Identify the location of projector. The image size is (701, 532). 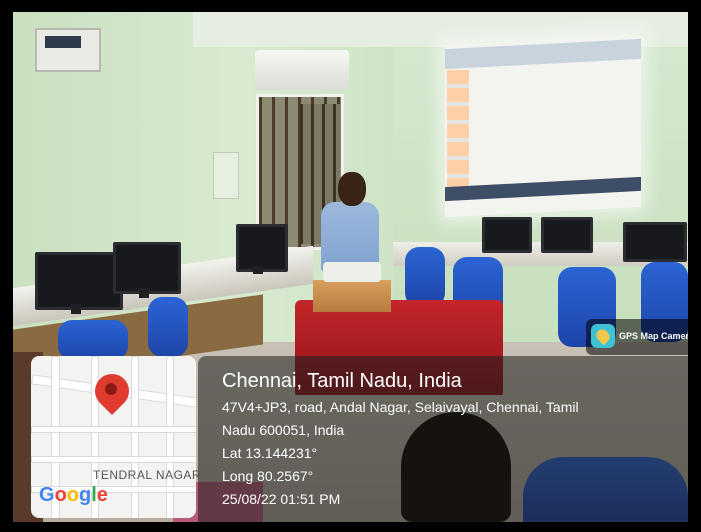
(352, 272).